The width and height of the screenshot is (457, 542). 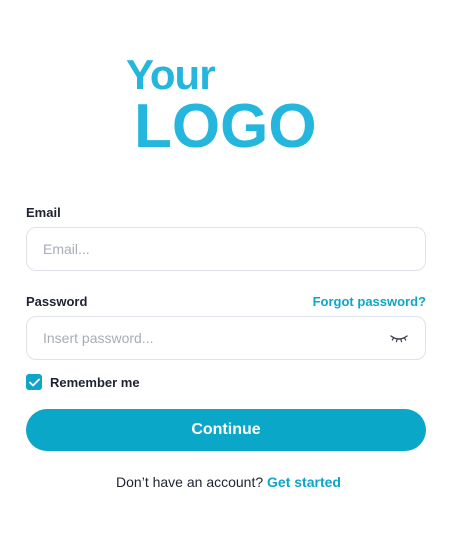 I want to click on forgot-password-link: Forgot password?, so click(x=369, y=301).